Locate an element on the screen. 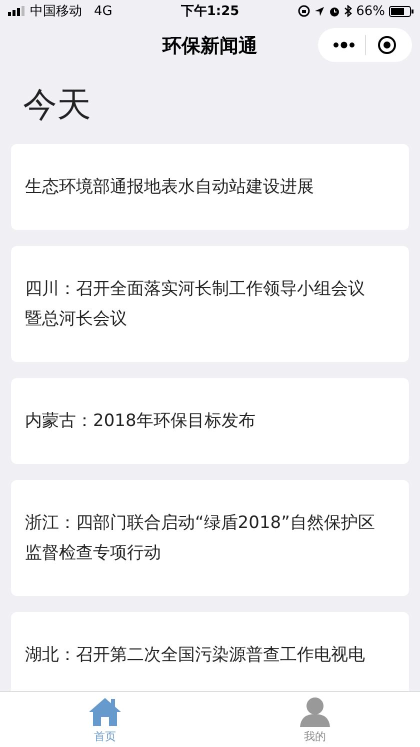 The height and width of the screenshot is (747, 420). more-icon is located at coordinates (344, 45).